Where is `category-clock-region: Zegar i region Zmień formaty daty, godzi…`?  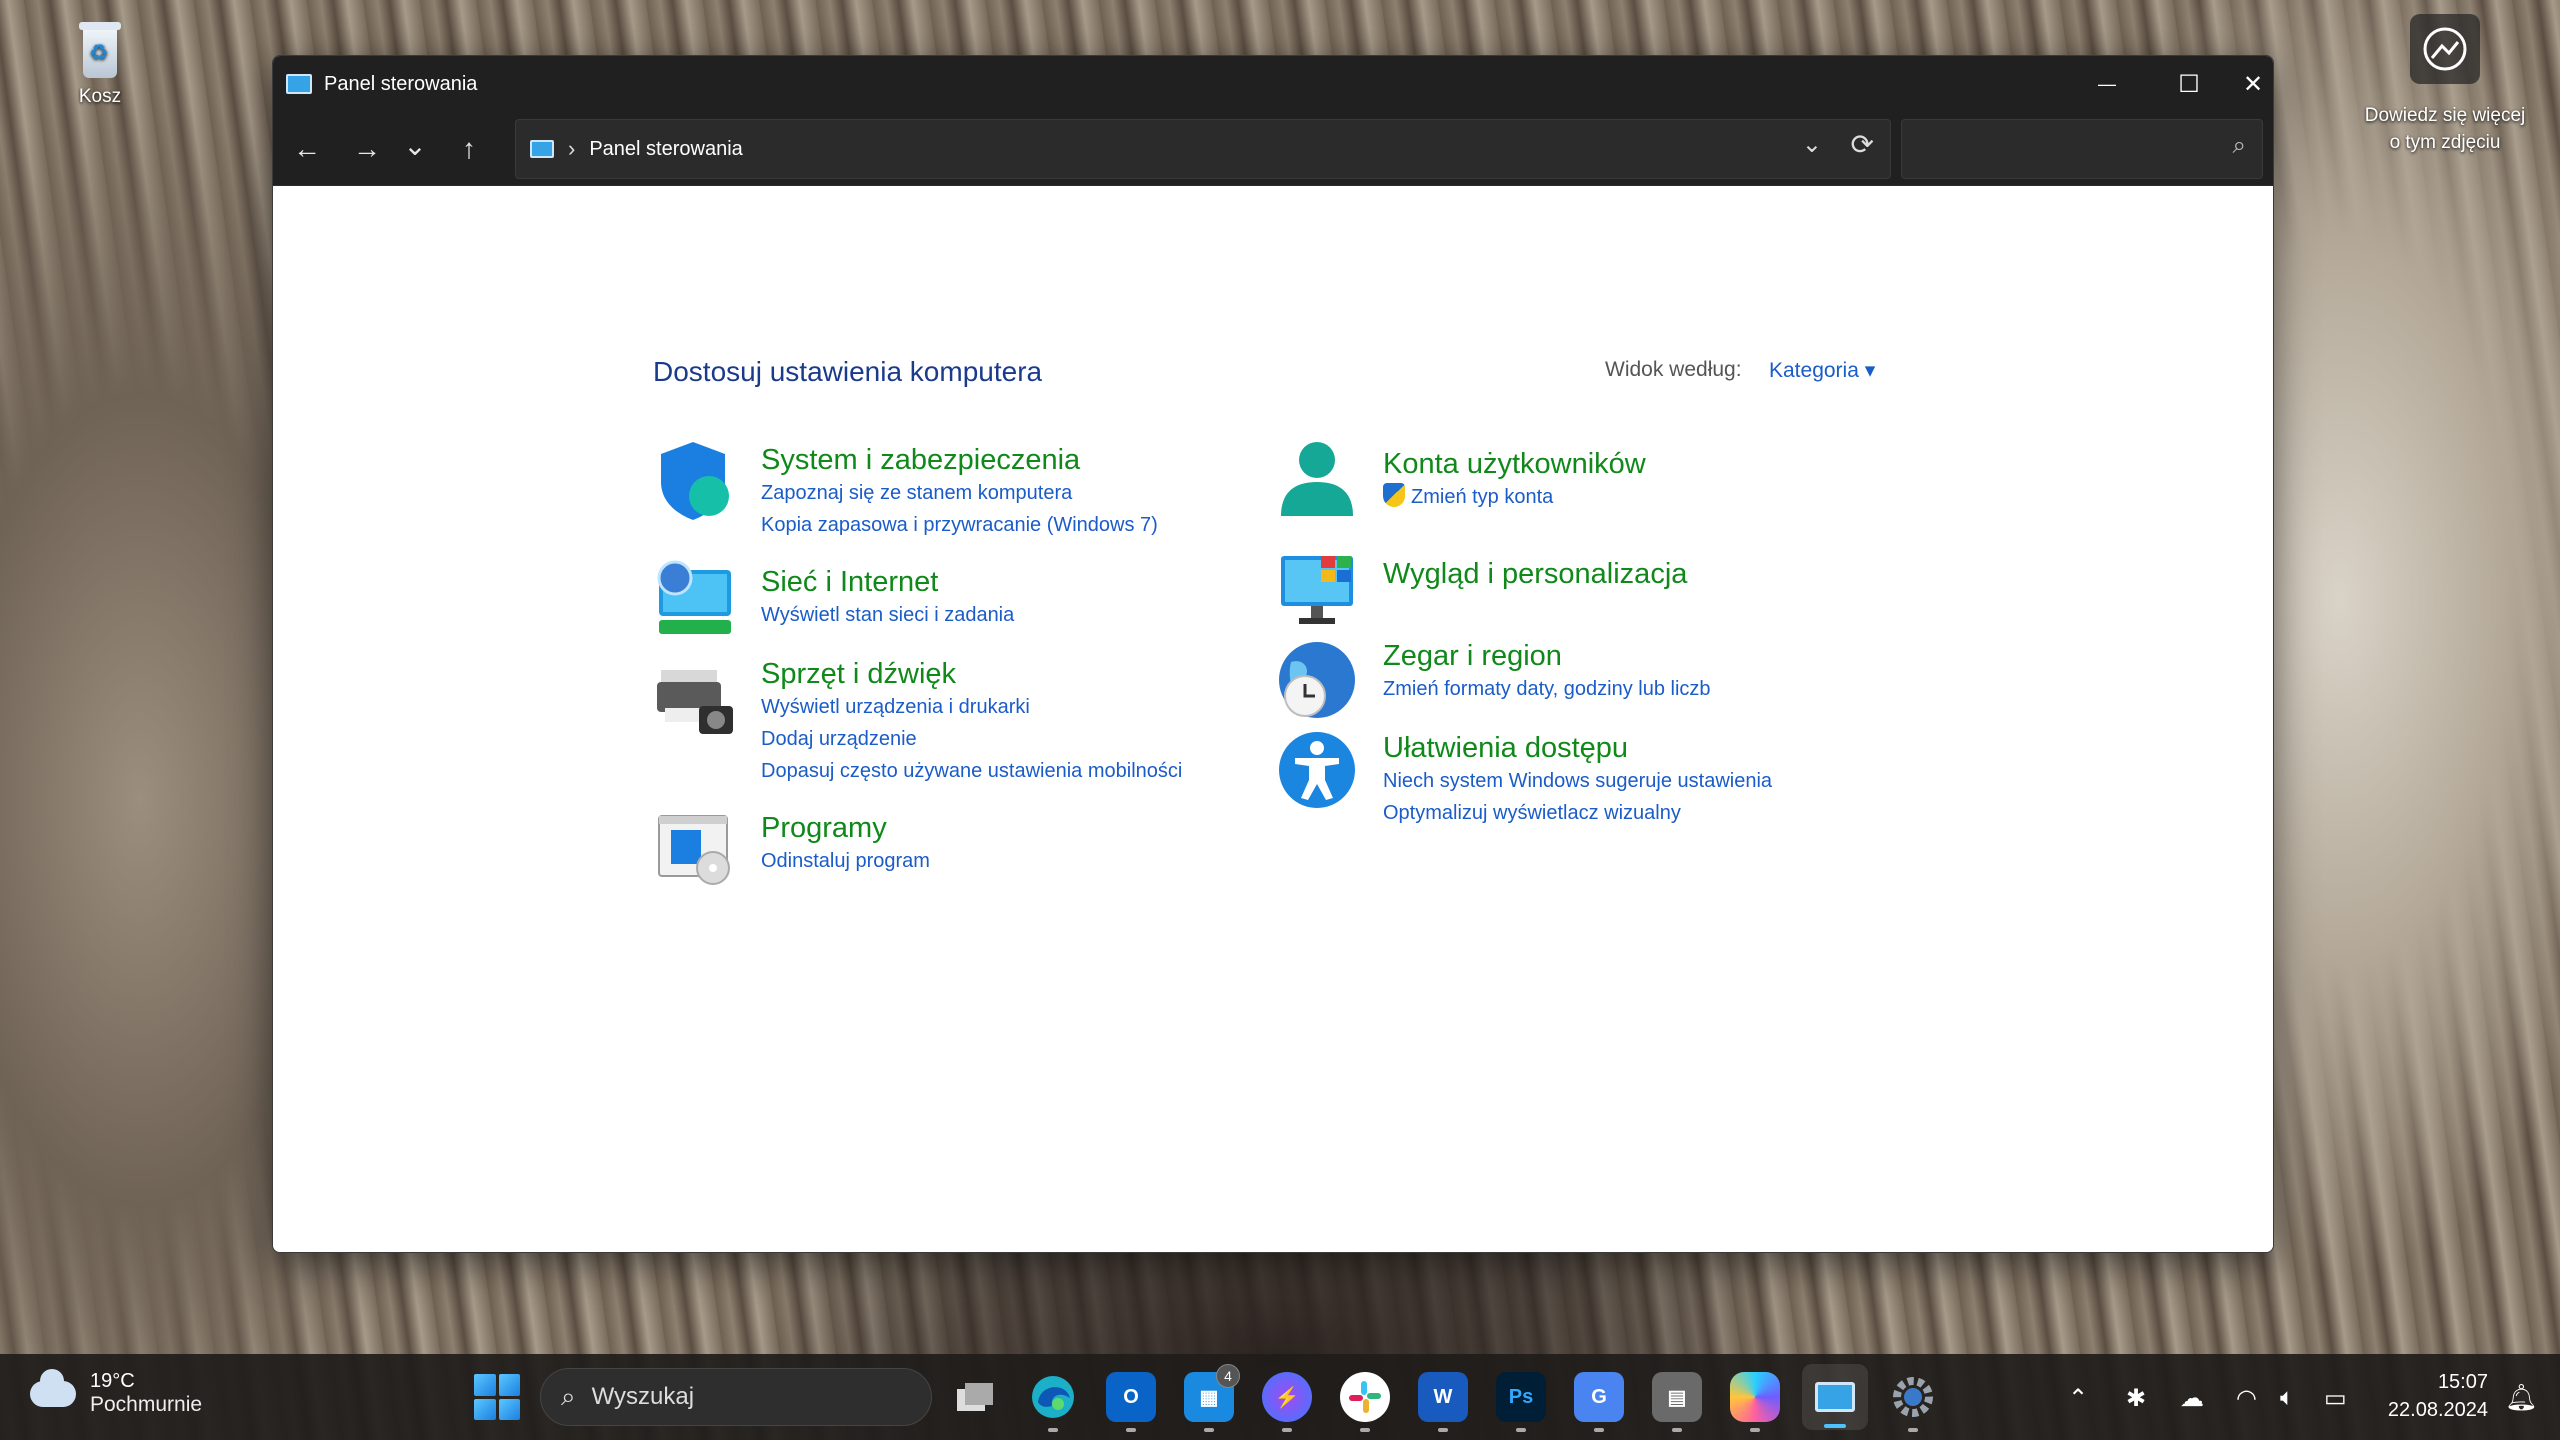
category-clock-region: Zegar i region Zmień formaty daty, godzi… is located at coordinates (1495, 679).